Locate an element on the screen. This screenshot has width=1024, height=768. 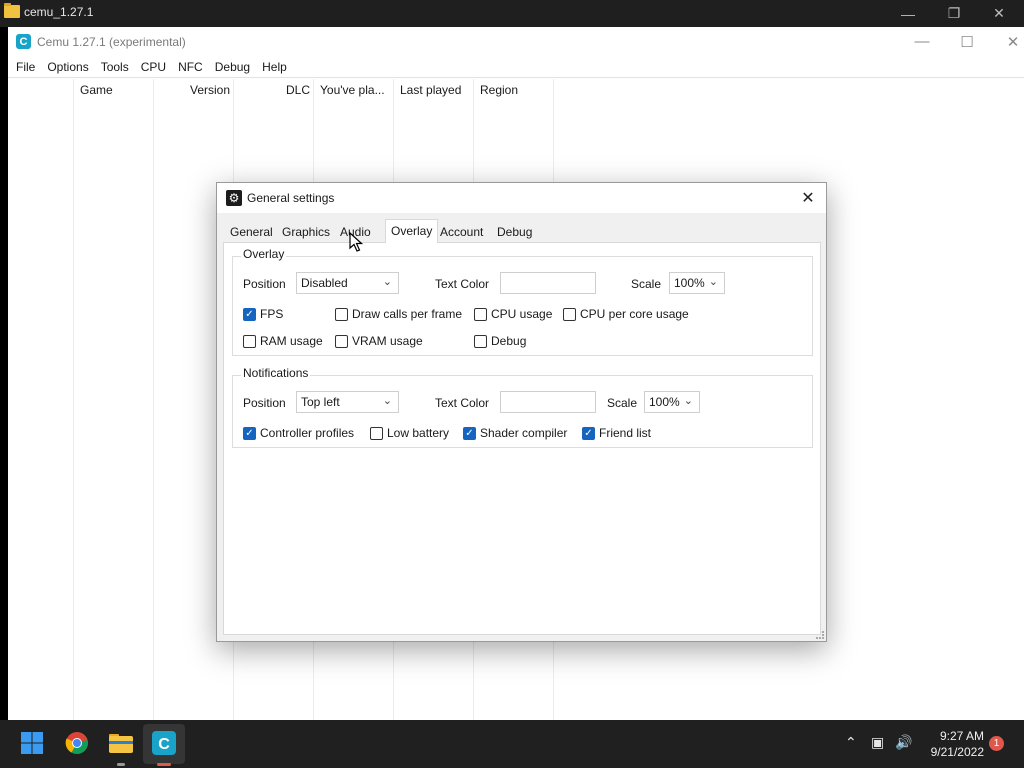
explorer-restore-button: ❐ is located at coordinates (954, 13).